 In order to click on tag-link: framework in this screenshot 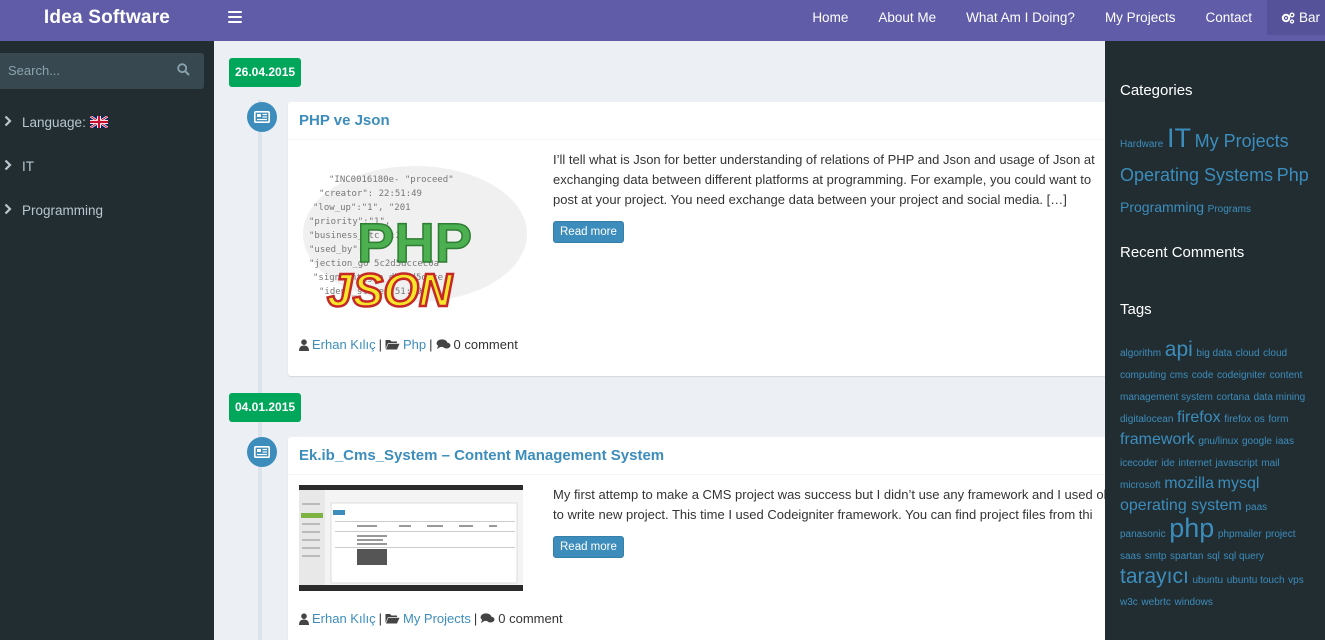, I will do `click(1157, 439)`.